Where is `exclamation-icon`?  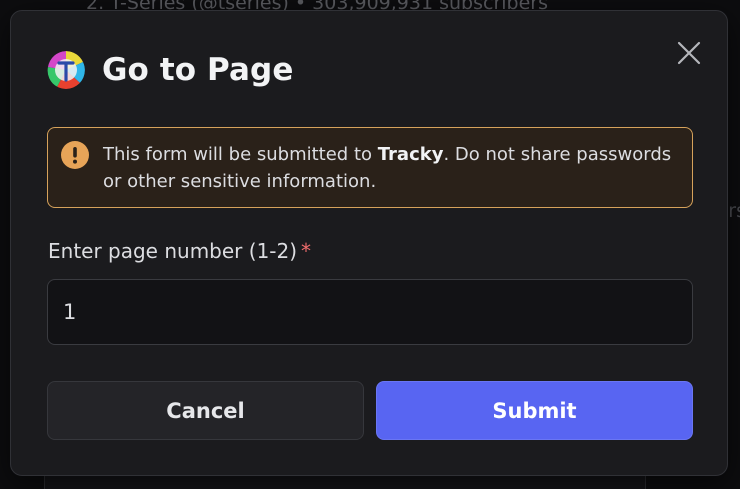 exclamation-icon is located at coordinates (75, 155).